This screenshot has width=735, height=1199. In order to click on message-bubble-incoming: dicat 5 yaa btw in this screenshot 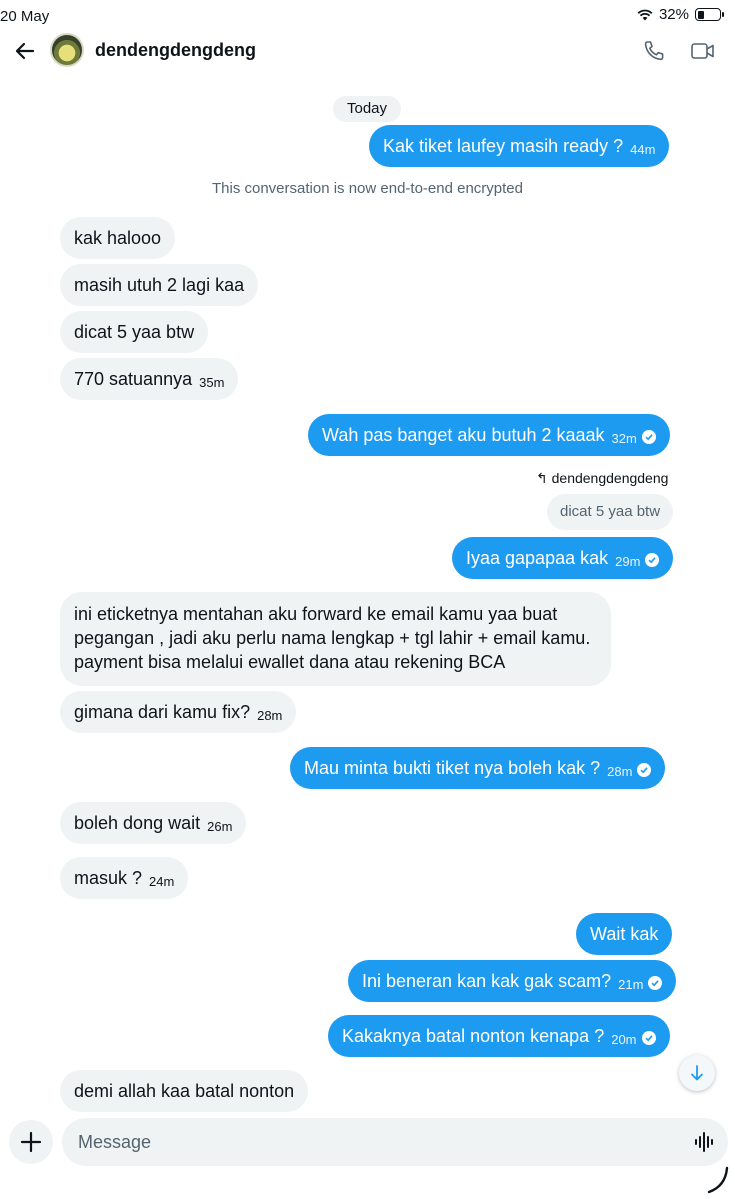, I will do `click(134, 332)`.